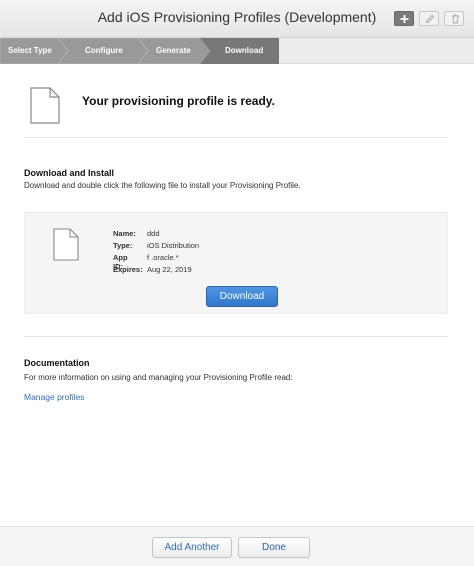 The width and height of the screenshot is (474, 566). I want to click on step-generate: Generate, so click(173, 50).